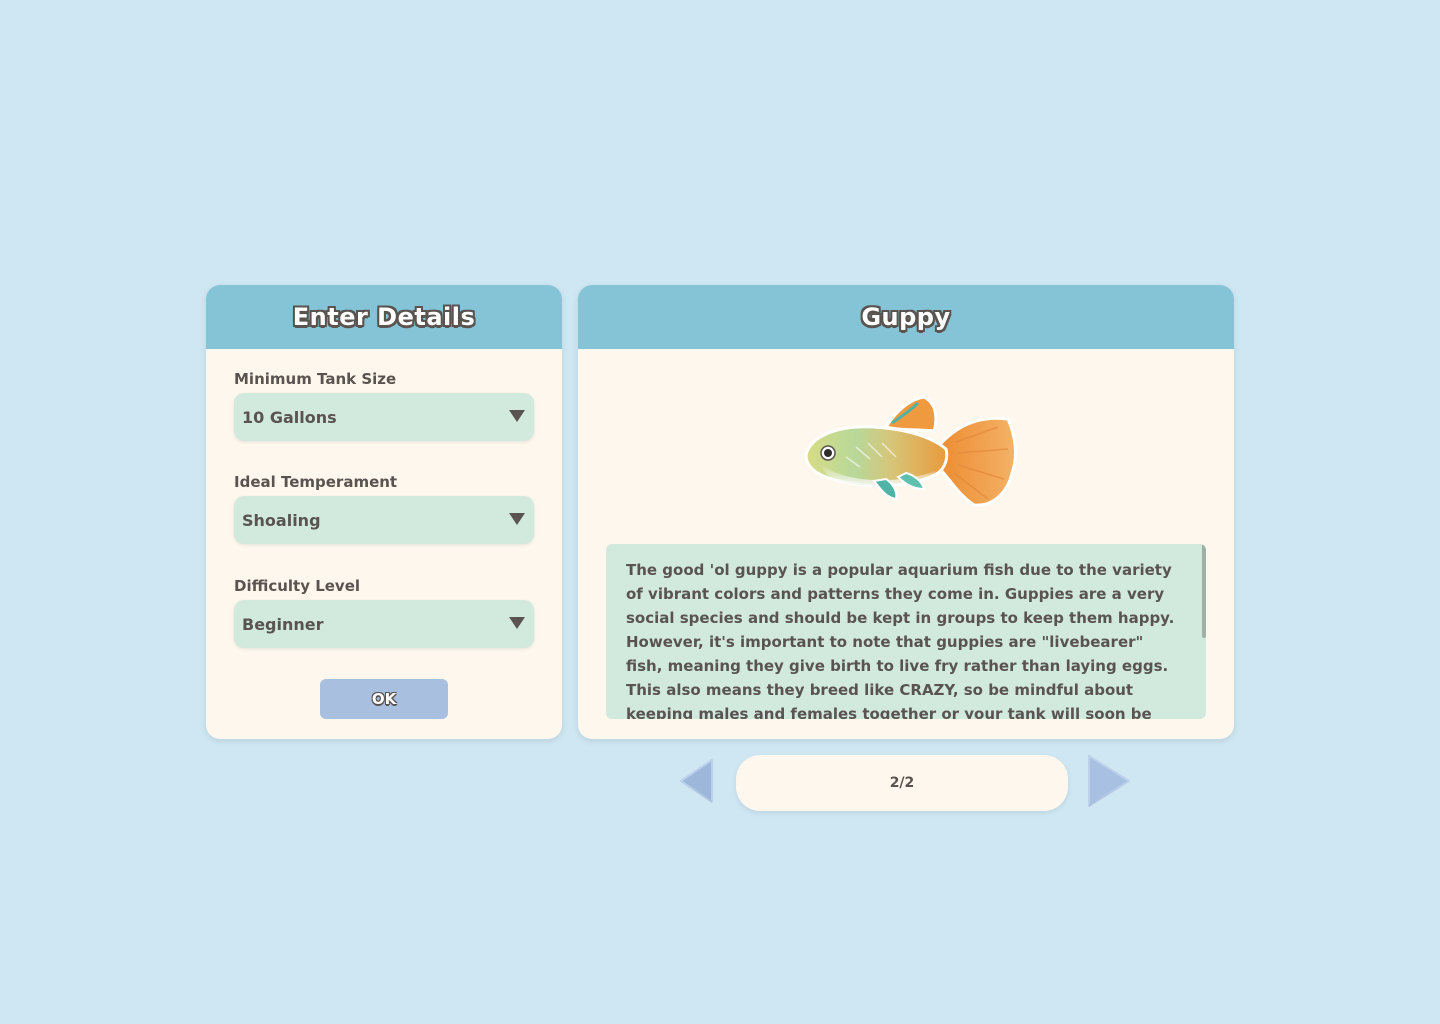  I want to click on ok-button: OK, so click(384, 699).